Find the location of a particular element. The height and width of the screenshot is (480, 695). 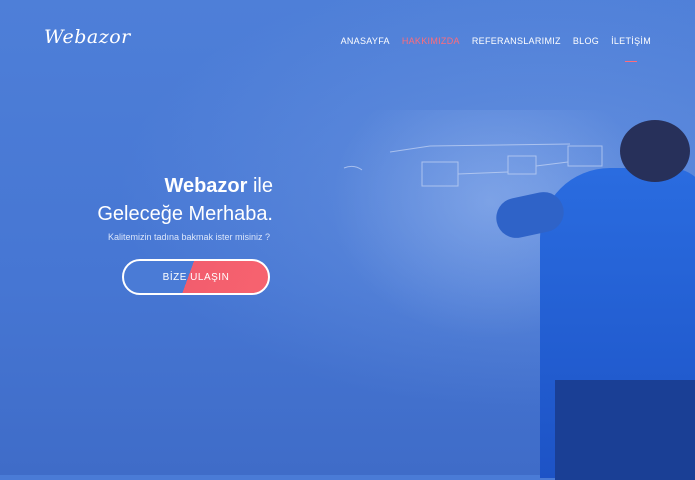

hero-title-line2: Geleceğe Merhaba. is located at coordinates (185, 214).